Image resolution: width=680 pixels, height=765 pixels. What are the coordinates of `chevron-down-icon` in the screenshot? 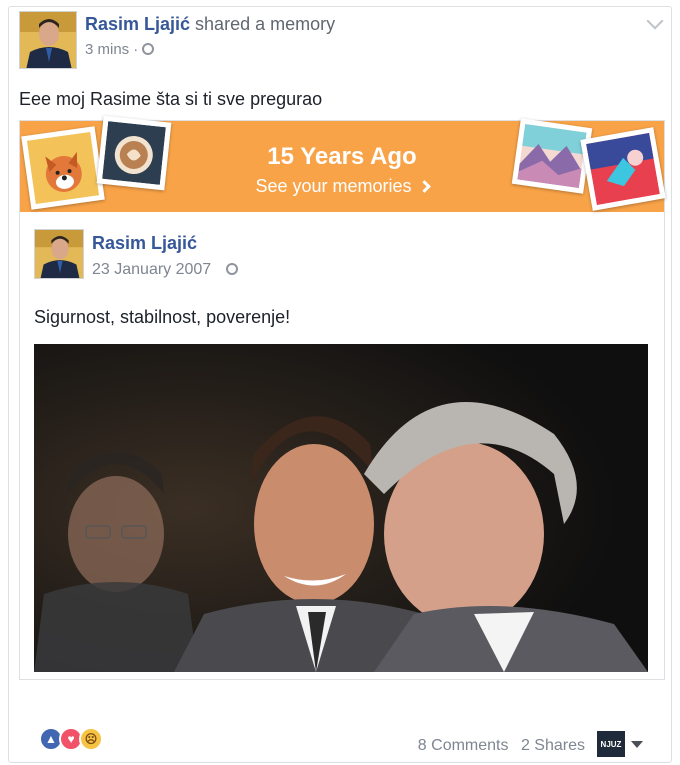 It's located at (655, 21).